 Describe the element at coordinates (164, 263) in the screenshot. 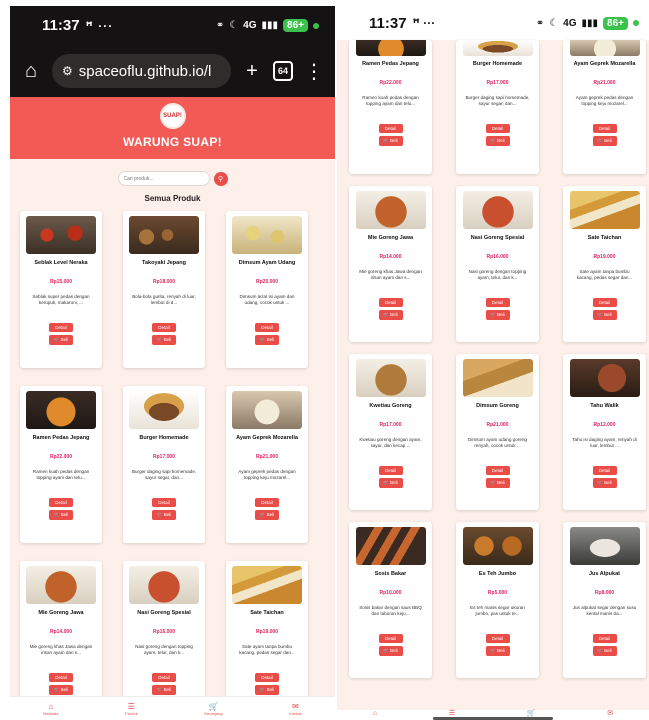

I see `product-name: Takoyaki Jepang` at that location.